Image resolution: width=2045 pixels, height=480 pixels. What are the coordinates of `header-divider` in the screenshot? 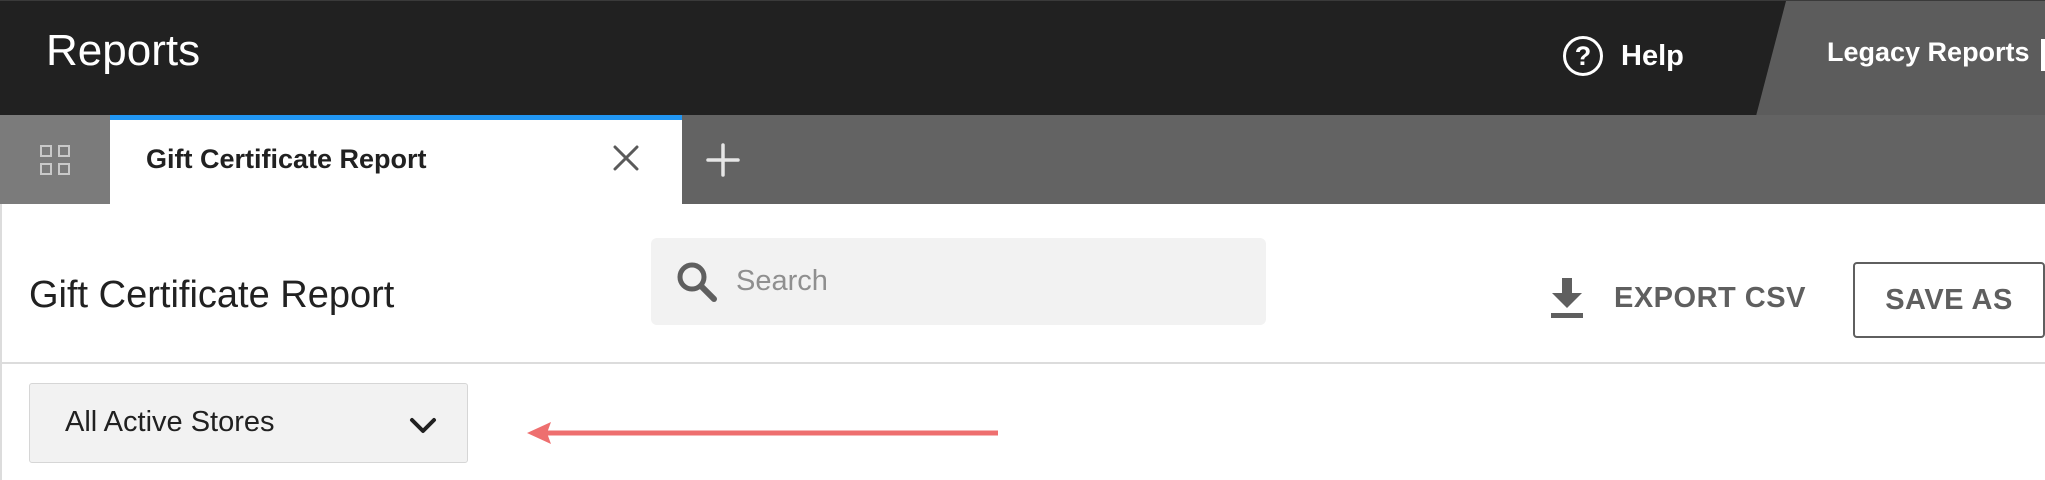 It's located at (1022, 363).